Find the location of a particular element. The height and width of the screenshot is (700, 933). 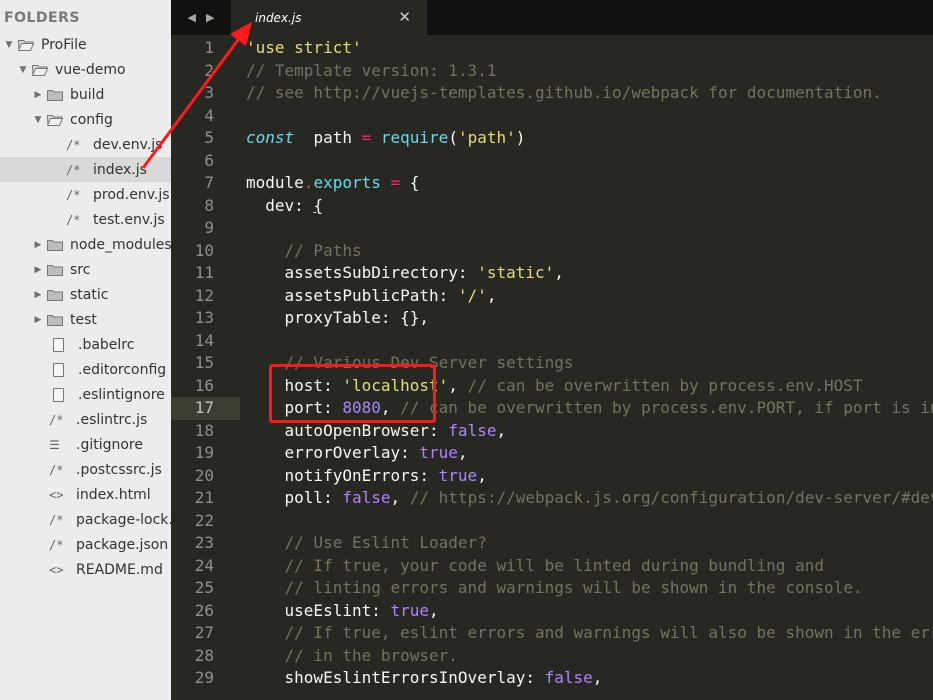

sidebar-file: /* package.json is located at coordinates (85, 544).